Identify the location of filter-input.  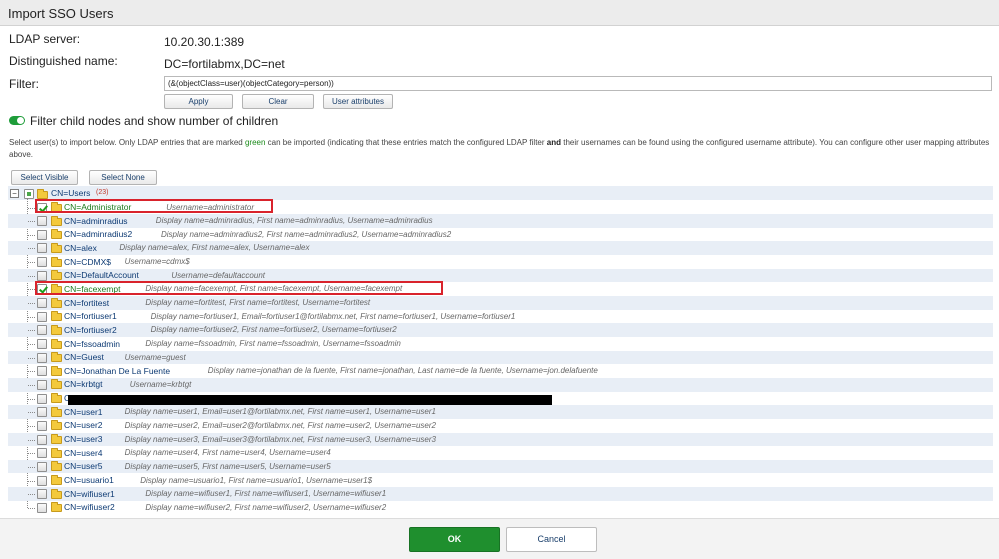
(578, 83).